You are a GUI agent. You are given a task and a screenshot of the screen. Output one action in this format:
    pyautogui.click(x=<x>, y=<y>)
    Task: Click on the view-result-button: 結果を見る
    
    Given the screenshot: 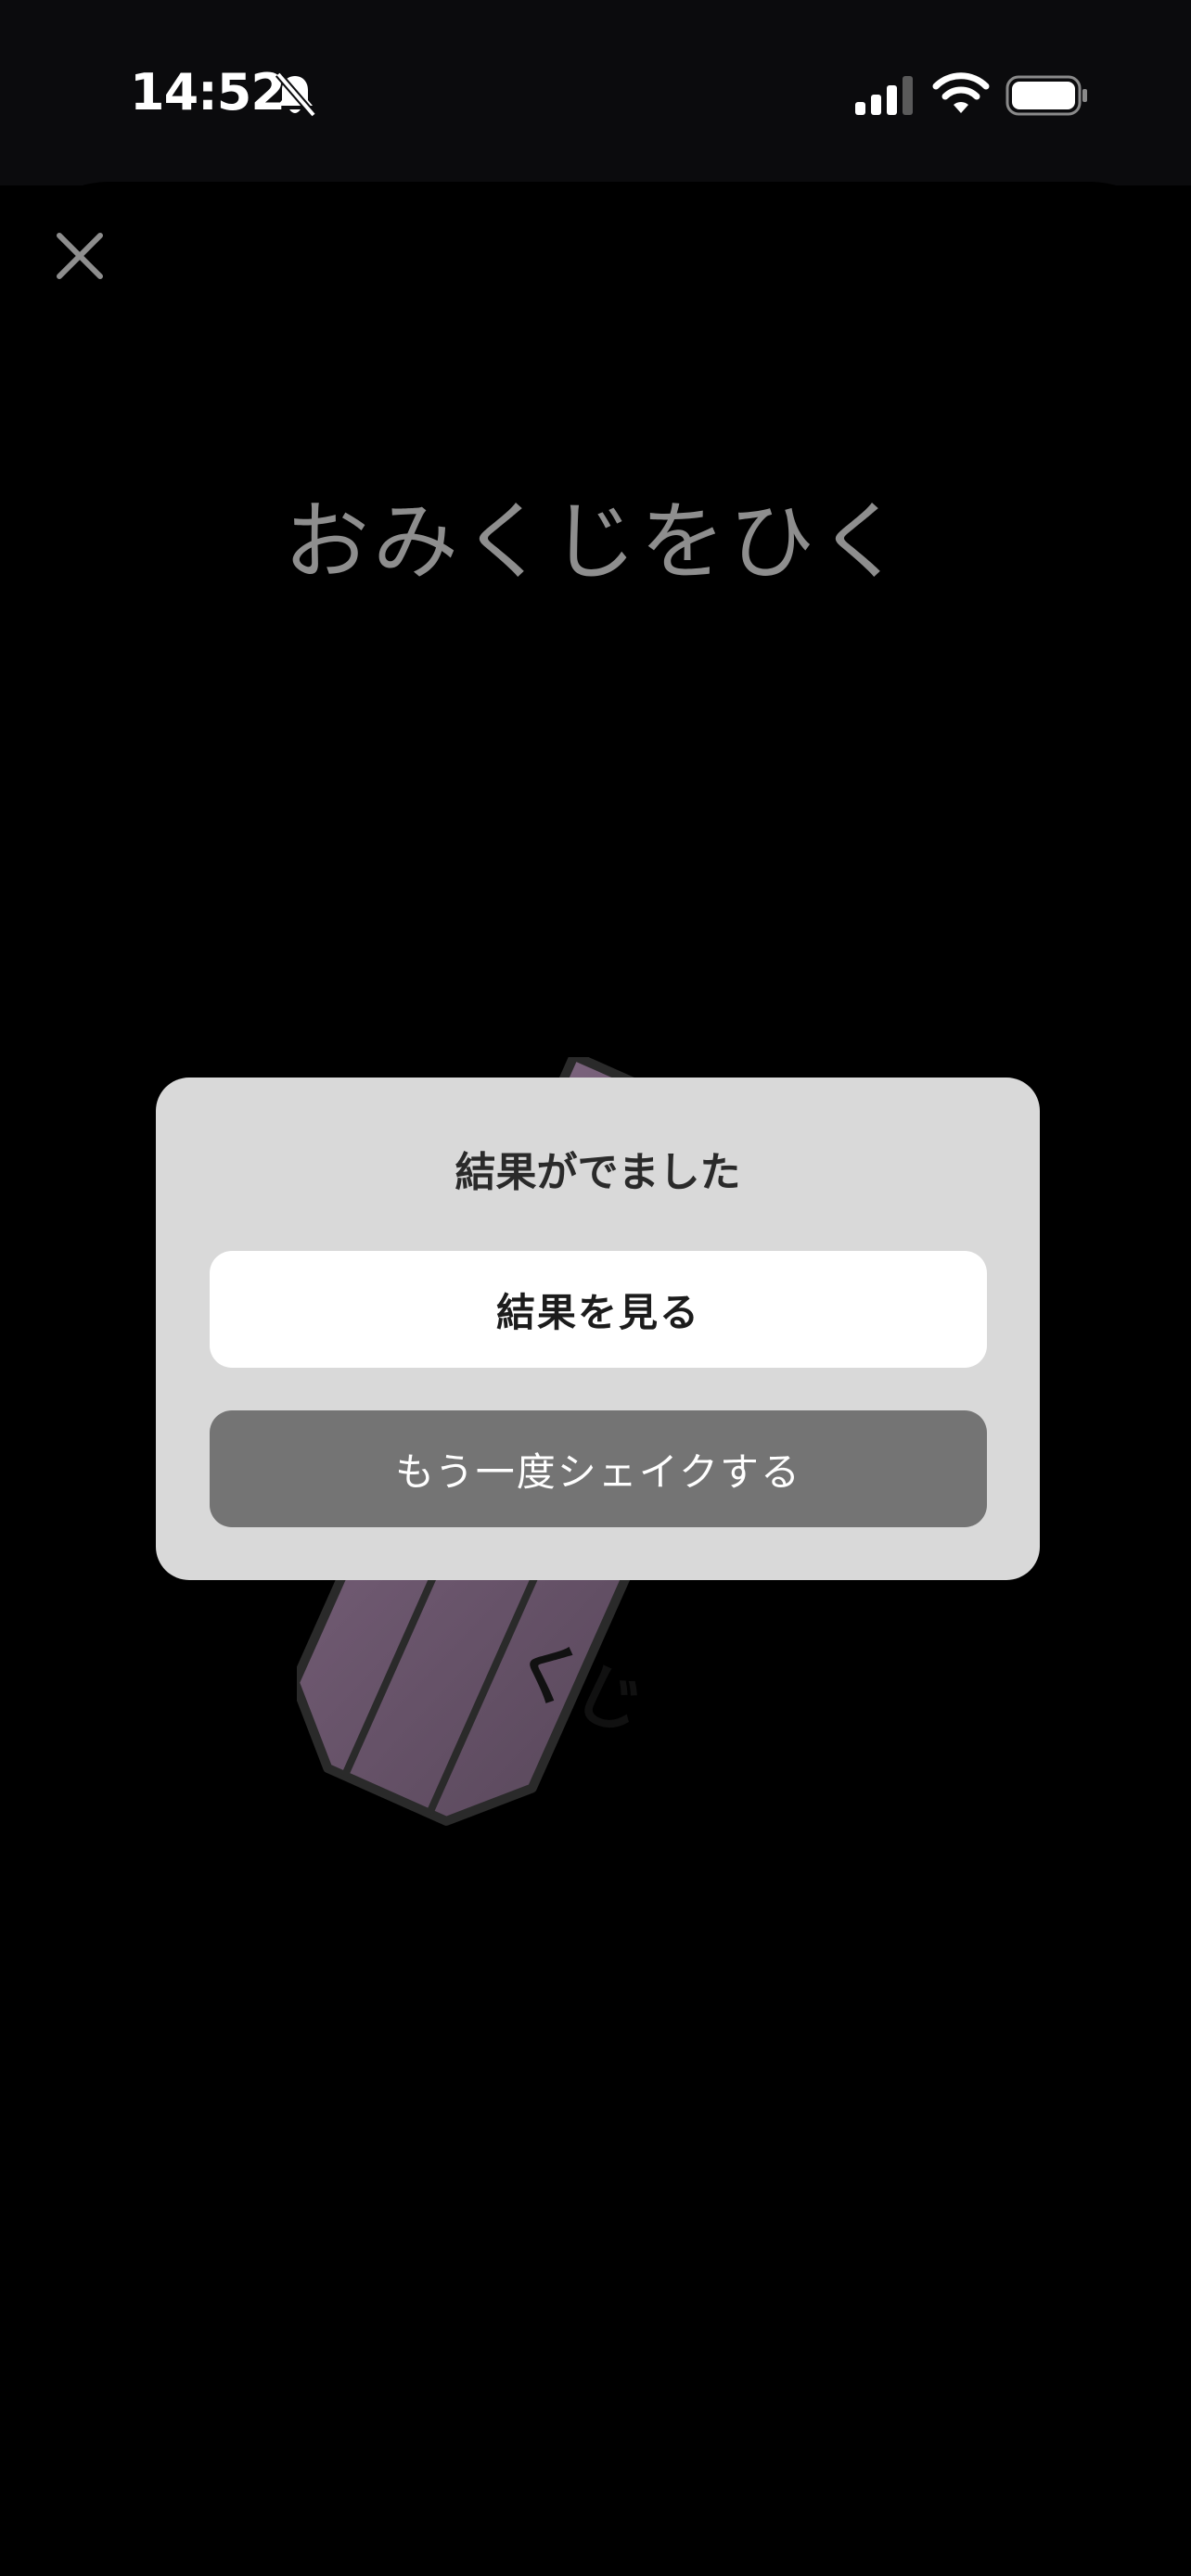 What is the action you would take?
    pyautogui.click(x=598, y=1310)
    